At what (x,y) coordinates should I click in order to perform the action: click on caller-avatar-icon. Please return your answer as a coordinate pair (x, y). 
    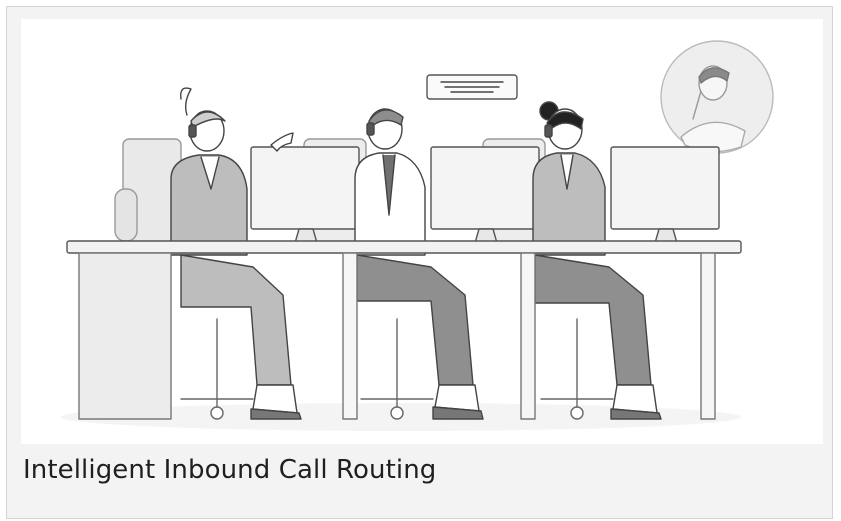
    Looking at the image, I should click on (717, 97).